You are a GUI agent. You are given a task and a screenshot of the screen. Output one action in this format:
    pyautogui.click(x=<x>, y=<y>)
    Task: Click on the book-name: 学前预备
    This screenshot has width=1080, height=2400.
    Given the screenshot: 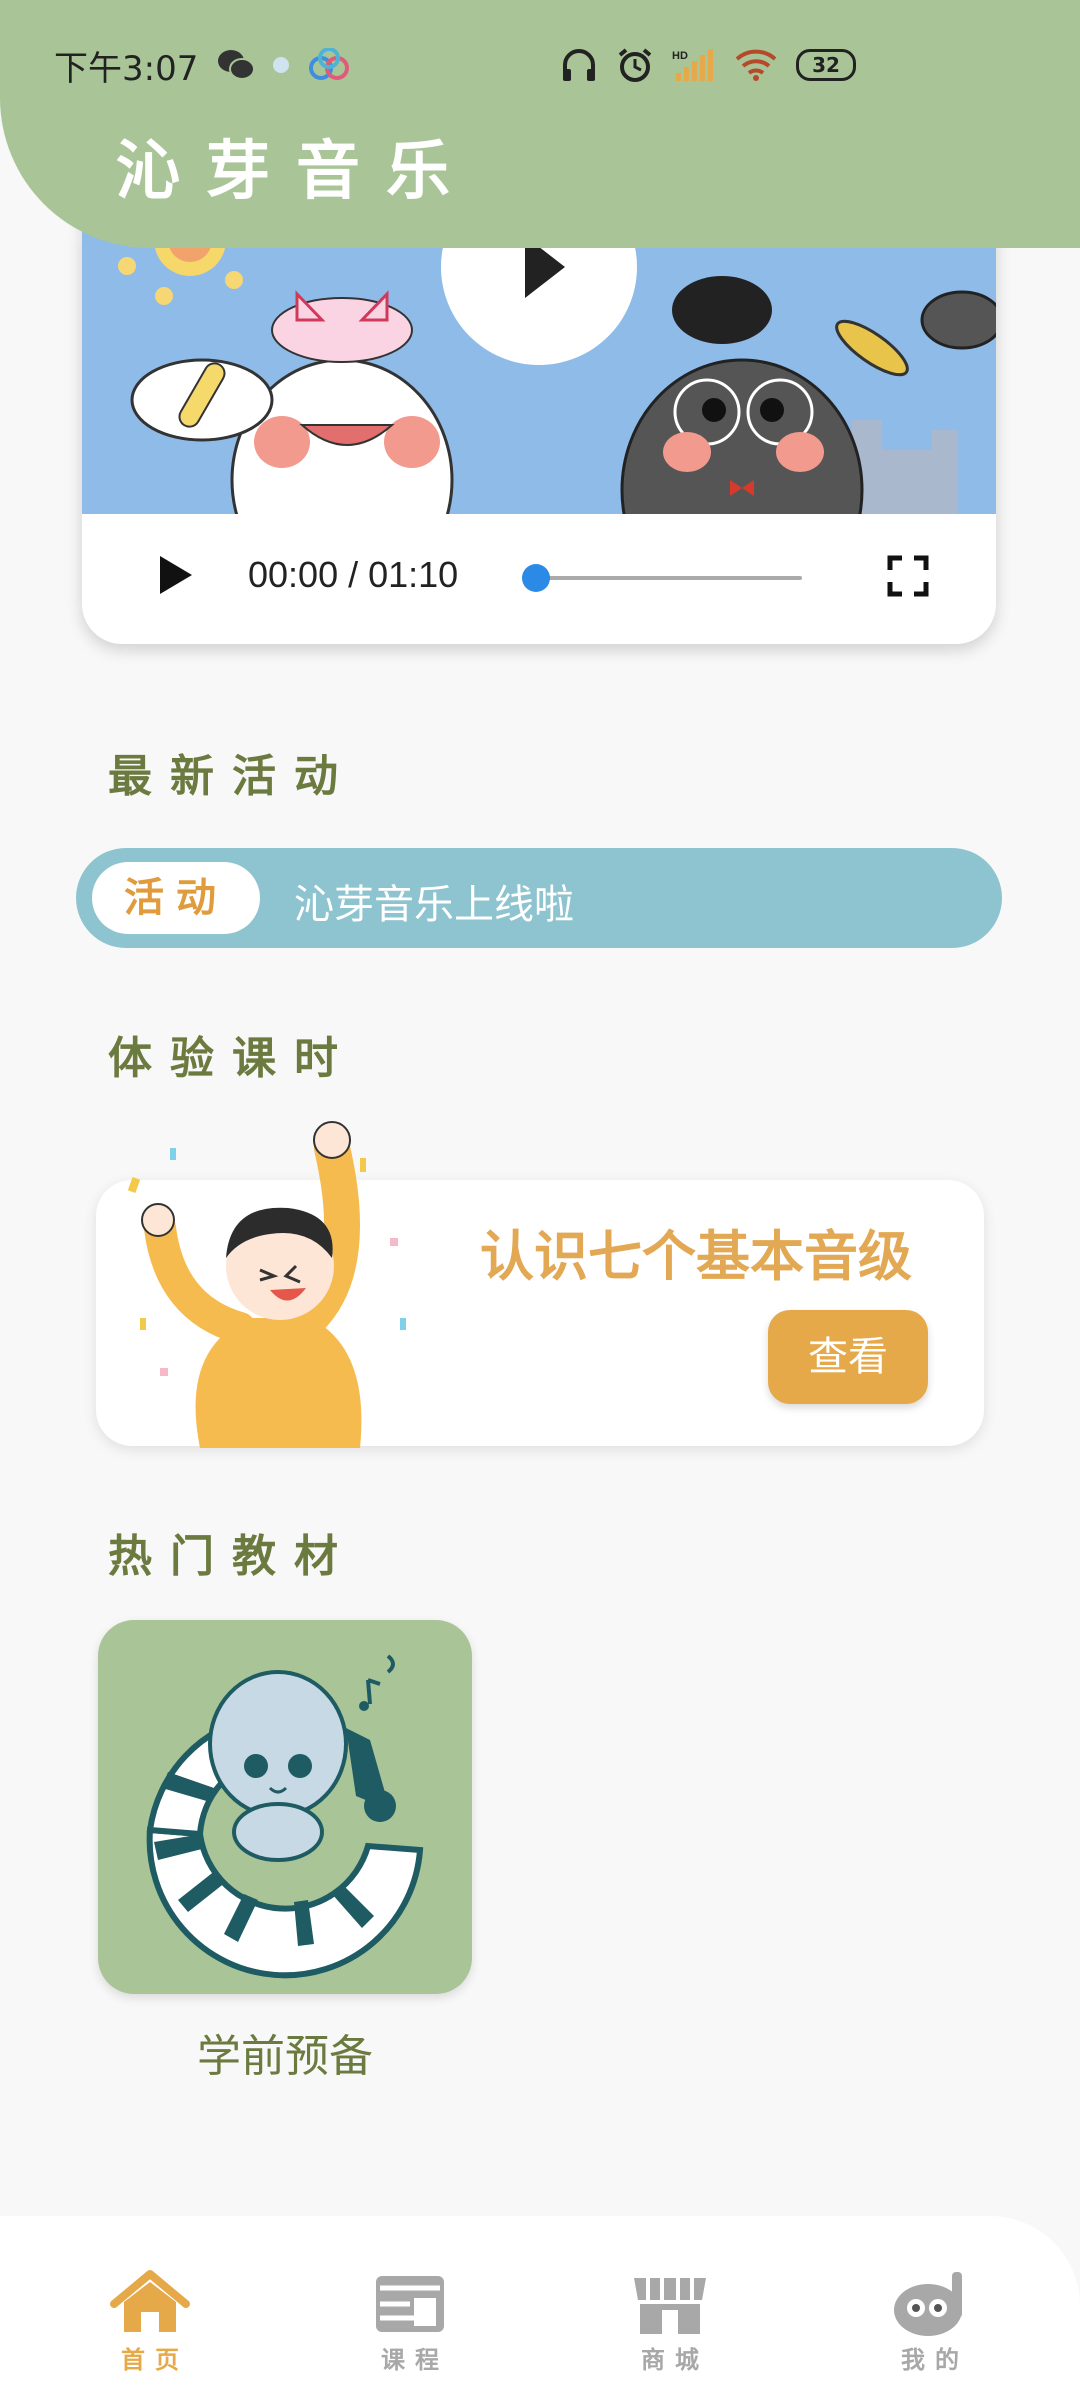 What is the action you would take?
    pyautogui.click(x=285, y=2052)
    